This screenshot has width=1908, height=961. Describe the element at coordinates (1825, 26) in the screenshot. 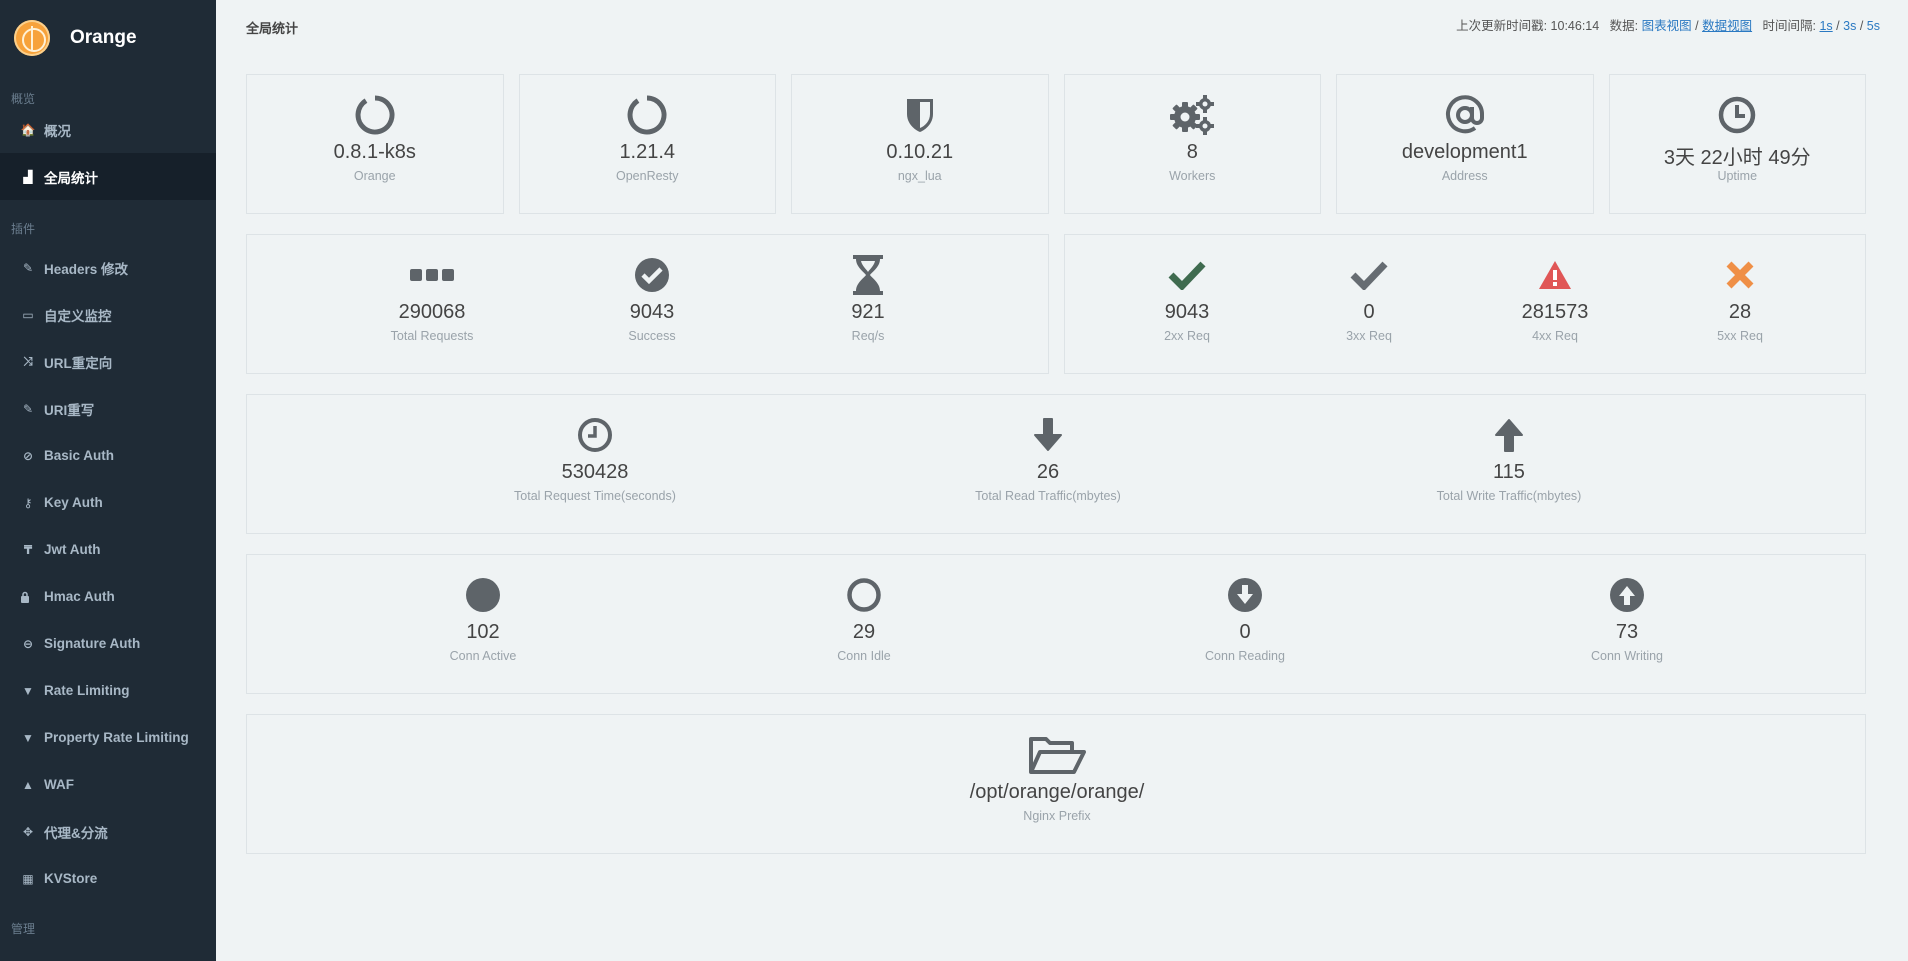

I see `interval-1s-link: 1s` at that location.